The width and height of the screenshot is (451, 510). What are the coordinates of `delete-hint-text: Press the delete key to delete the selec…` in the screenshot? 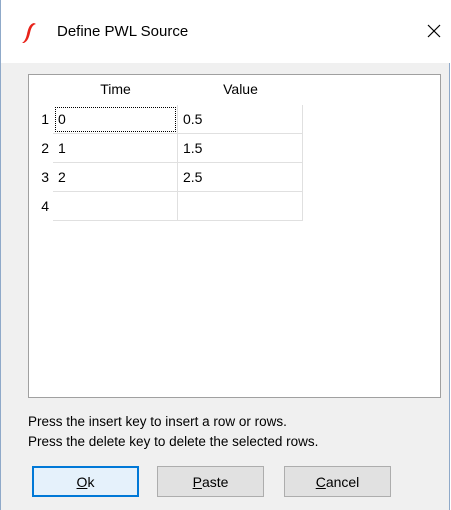 It's located at (173, 441).